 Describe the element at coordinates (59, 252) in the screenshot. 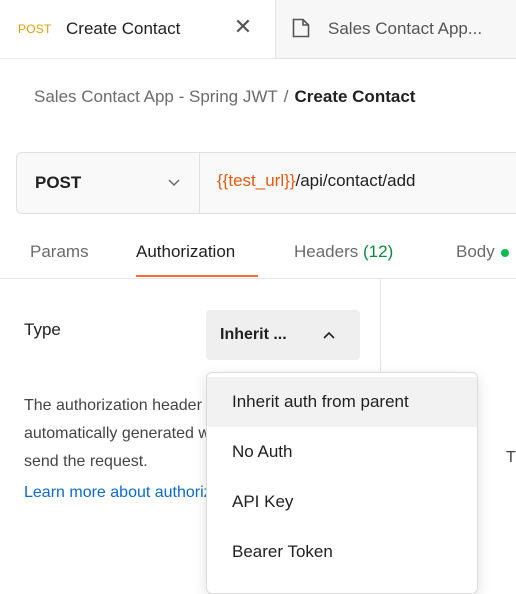

I see `tab-params: Params` at that location.